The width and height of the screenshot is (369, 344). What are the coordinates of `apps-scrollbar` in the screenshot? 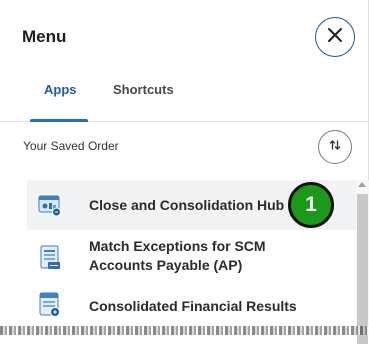 It's located at (362, 262).